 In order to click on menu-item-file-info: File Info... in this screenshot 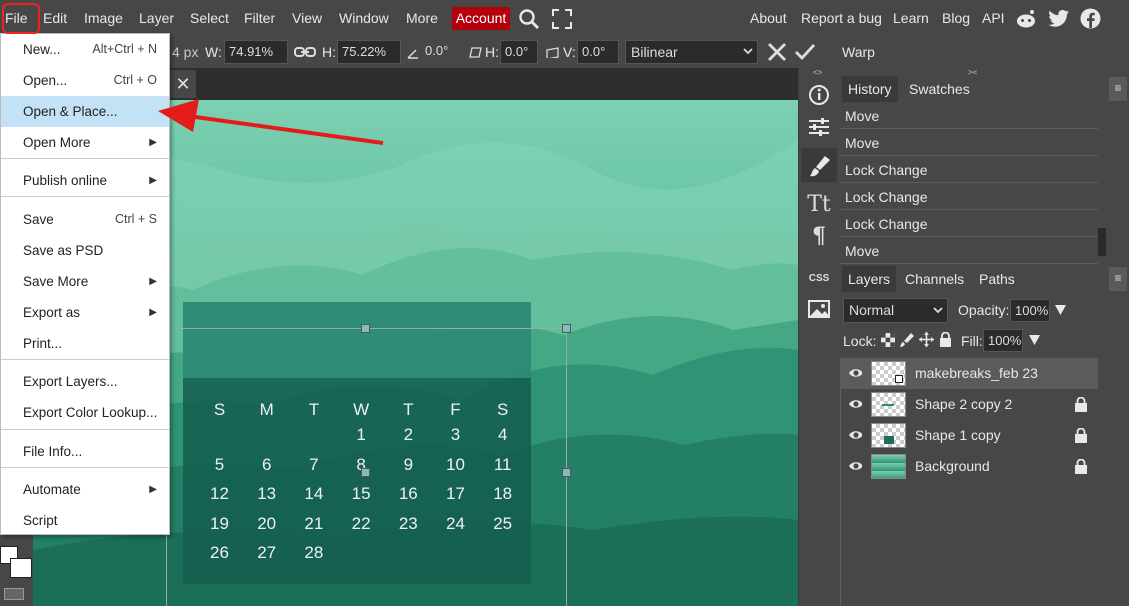, I will do `click(85, 451)`.